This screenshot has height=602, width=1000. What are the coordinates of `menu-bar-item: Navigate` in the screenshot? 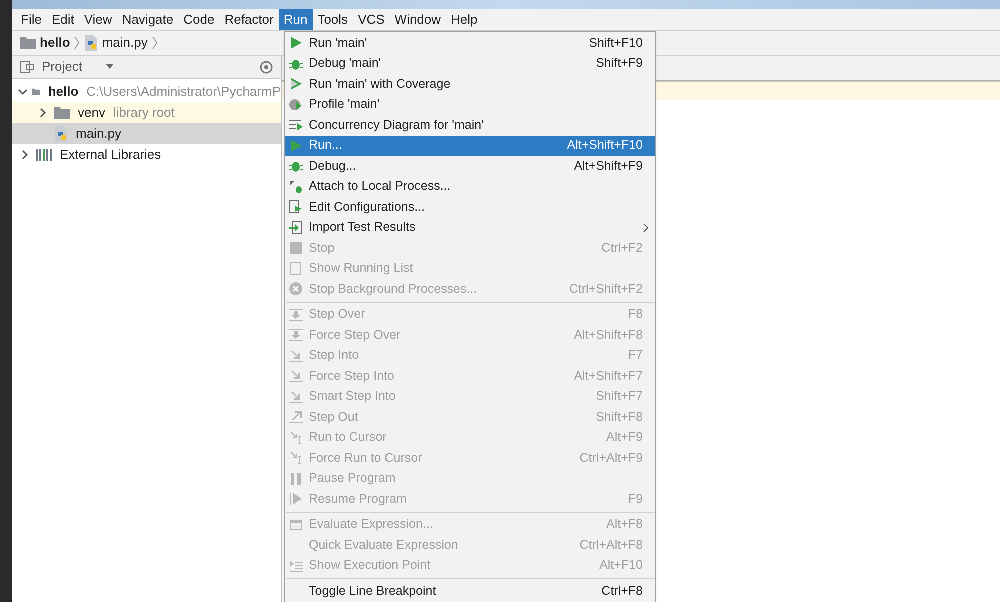 It's located at (148, 19).